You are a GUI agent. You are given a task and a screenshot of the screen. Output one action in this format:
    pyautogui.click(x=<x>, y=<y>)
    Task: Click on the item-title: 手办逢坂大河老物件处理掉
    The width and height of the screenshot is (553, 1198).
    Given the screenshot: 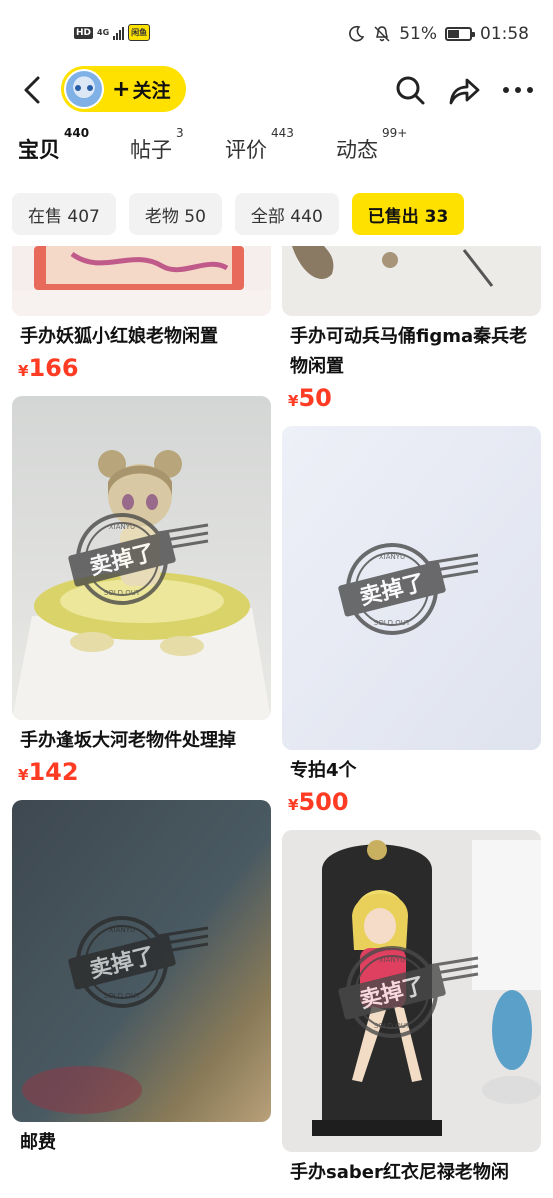 What is the action you would take?
    pyautogui.click(x=141, y=741)
    